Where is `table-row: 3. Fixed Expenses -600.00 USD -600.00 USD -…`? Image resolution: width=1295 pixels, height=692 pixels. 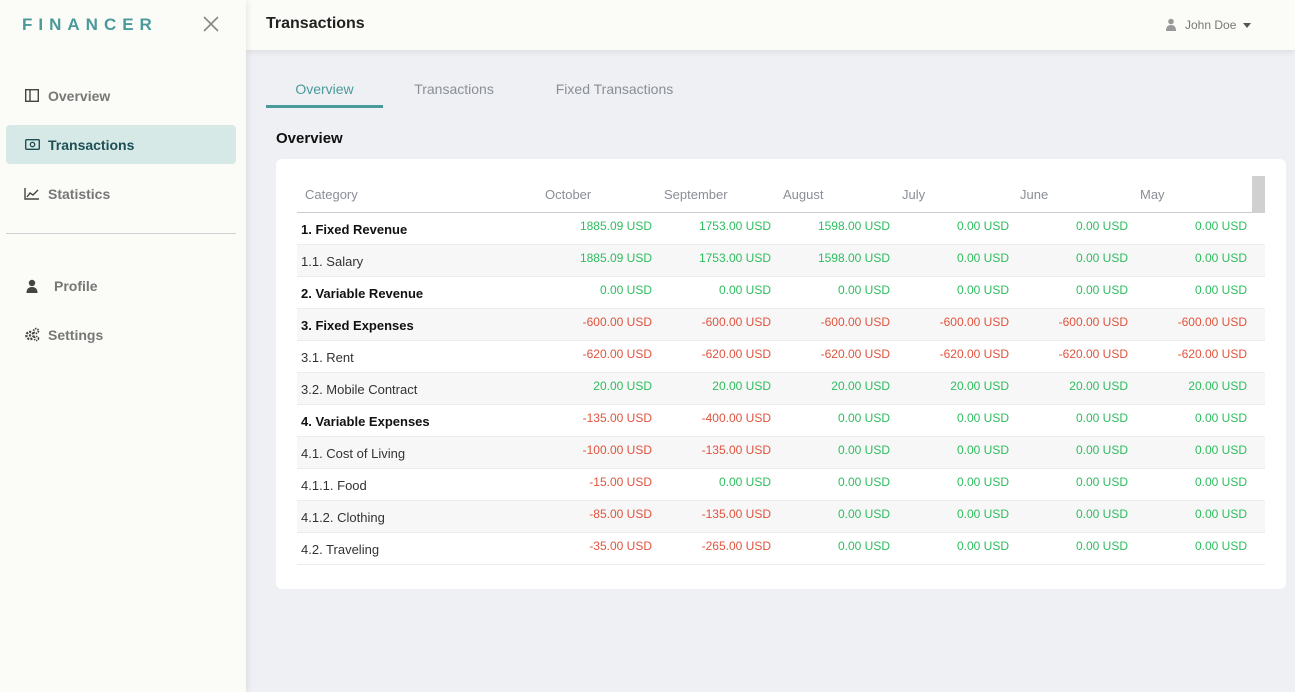 table-row: 3. Fixed Expenses -600.00 USD -600.00 USD -… is located at coordinates (781, 325).